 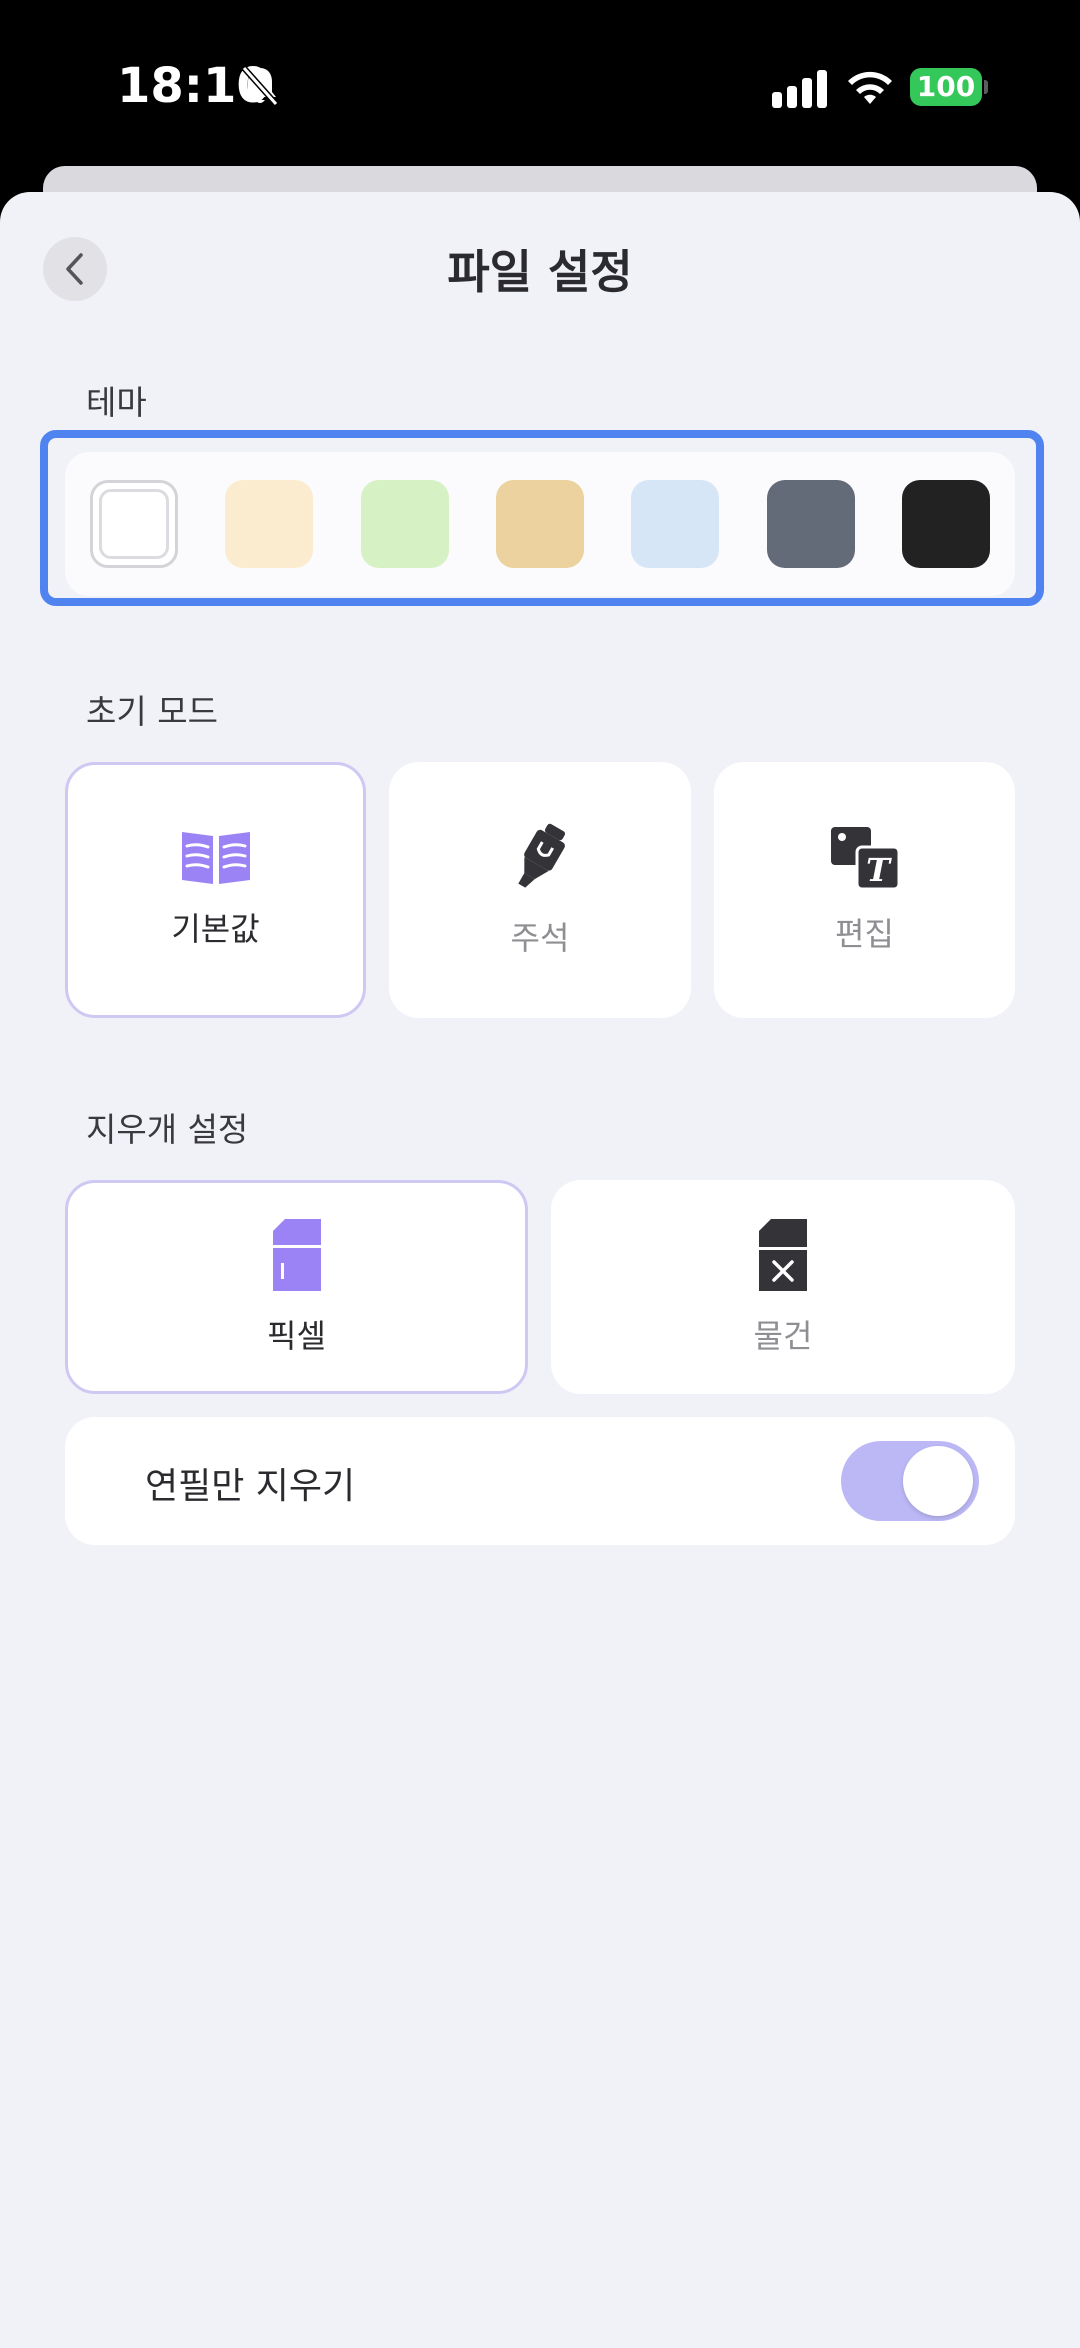 I want to click on svg-text: T, so click(x=879, y=870).